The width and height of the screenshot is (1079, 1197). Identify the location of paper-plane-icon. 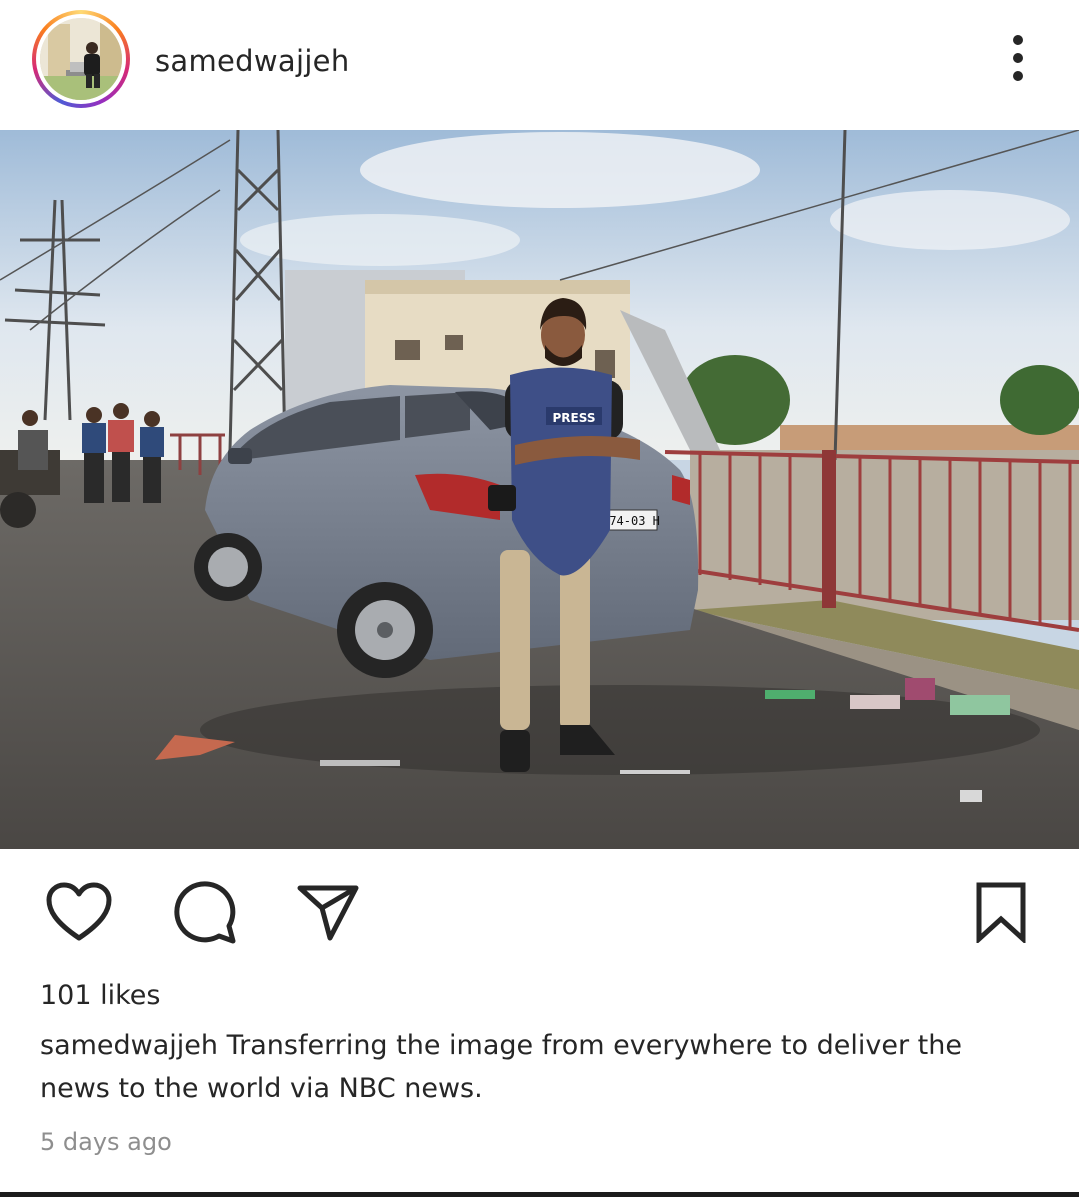
(328, 913).